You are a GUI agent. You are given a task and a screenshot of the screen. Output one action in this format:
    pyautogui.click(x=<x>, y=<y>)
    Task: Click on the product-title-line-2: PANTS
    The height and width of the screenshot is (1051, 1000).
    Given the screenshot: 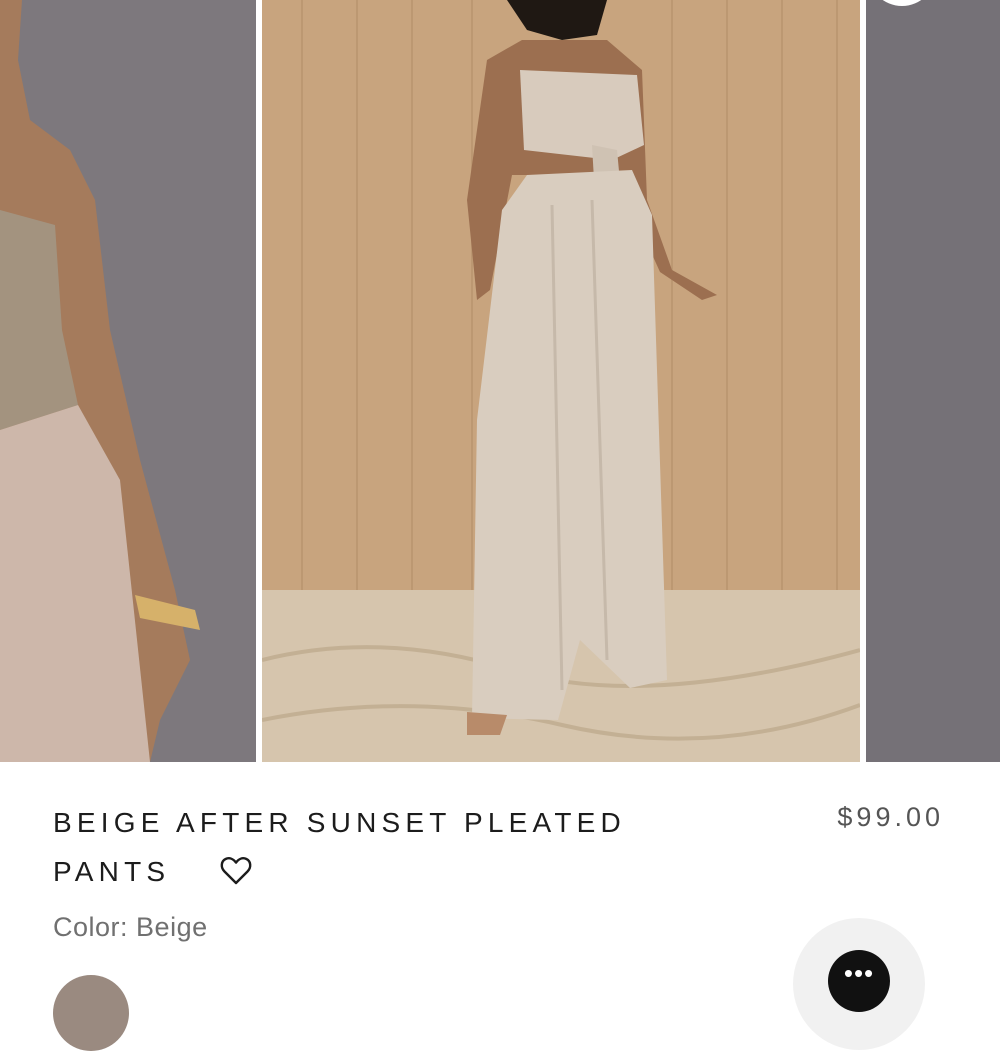 What is the action you would take?
    pyautogui.click(x=112, y=871)
    